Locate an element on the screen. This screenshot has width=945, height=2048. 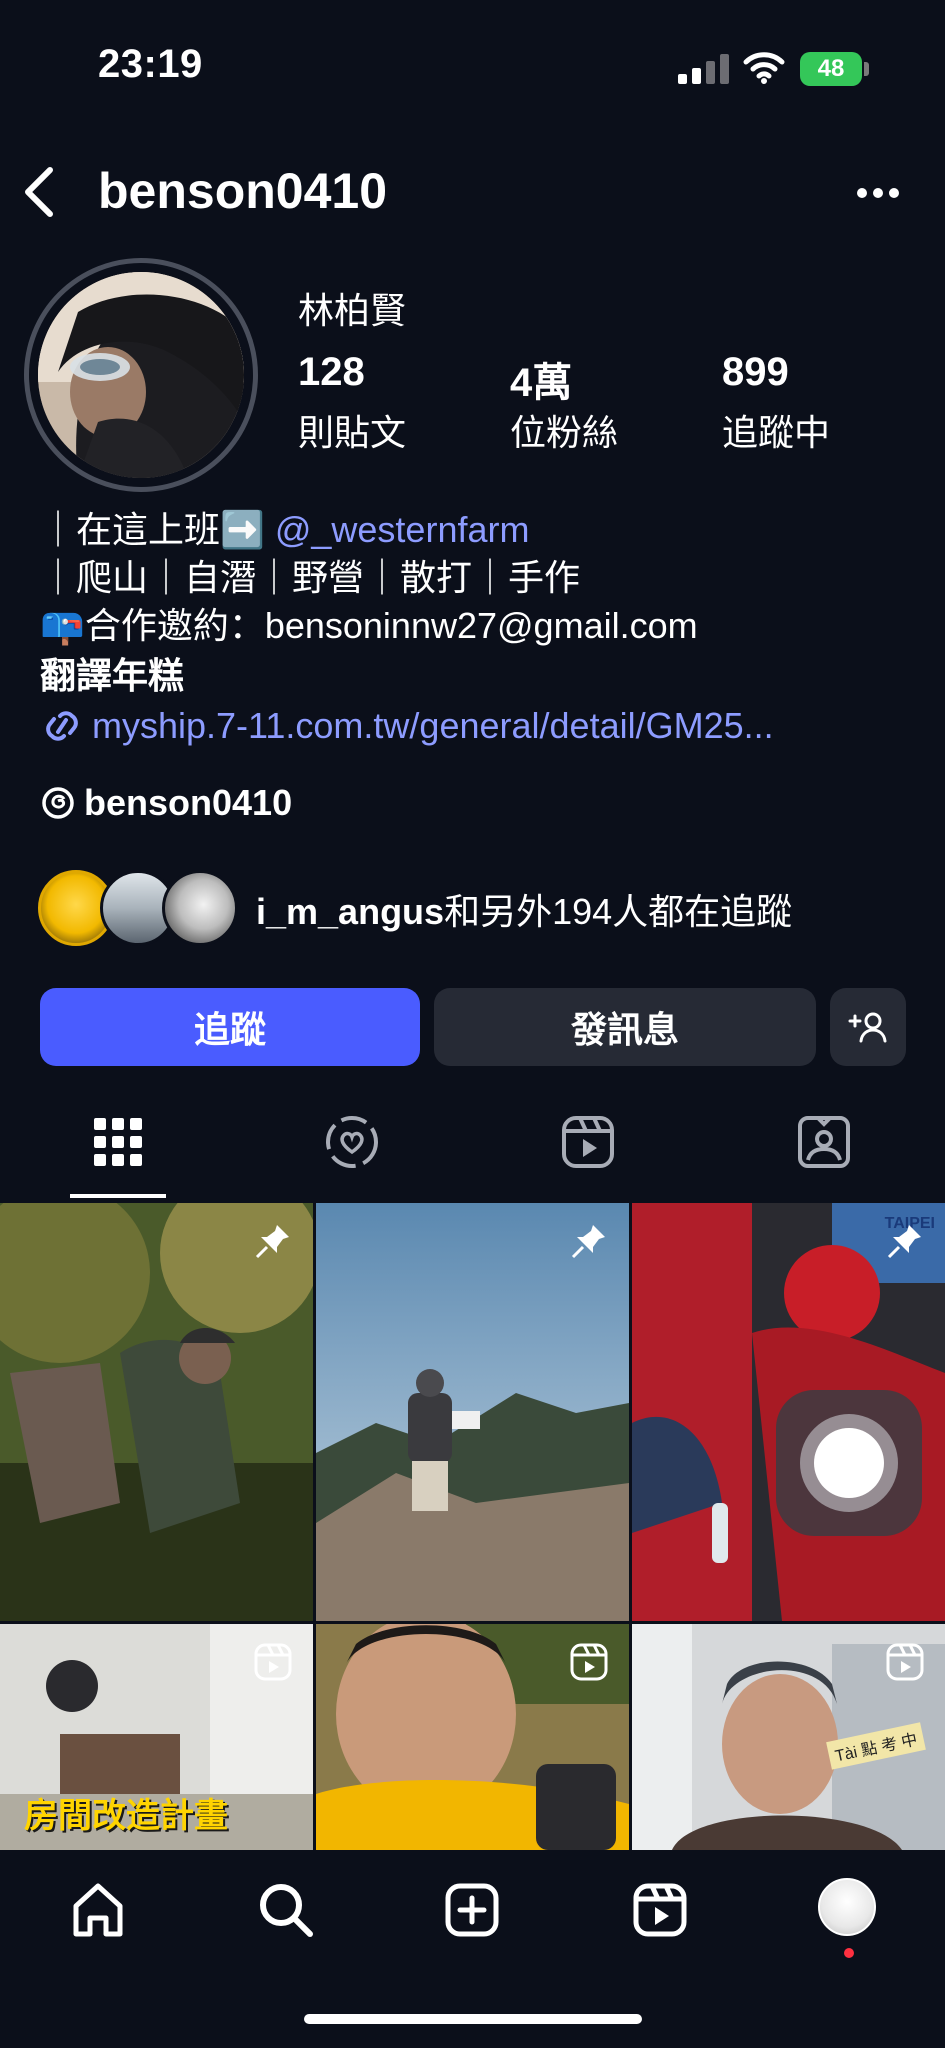
add-person-icon is located at coordinates (867, 1027).